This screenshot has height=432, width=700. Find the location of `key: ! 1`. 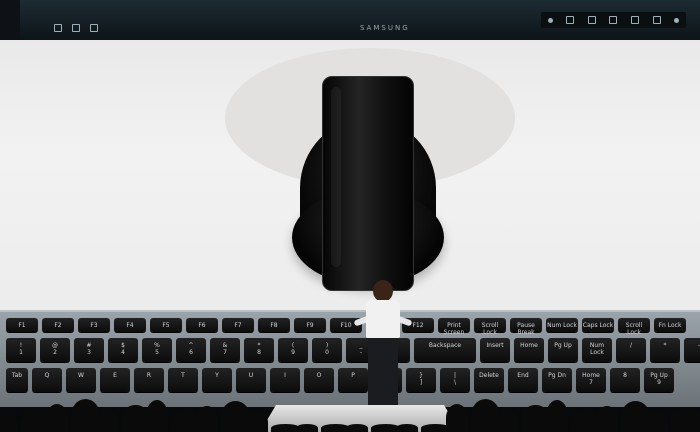

key: ! 1 is located at coordinates (21, 350).